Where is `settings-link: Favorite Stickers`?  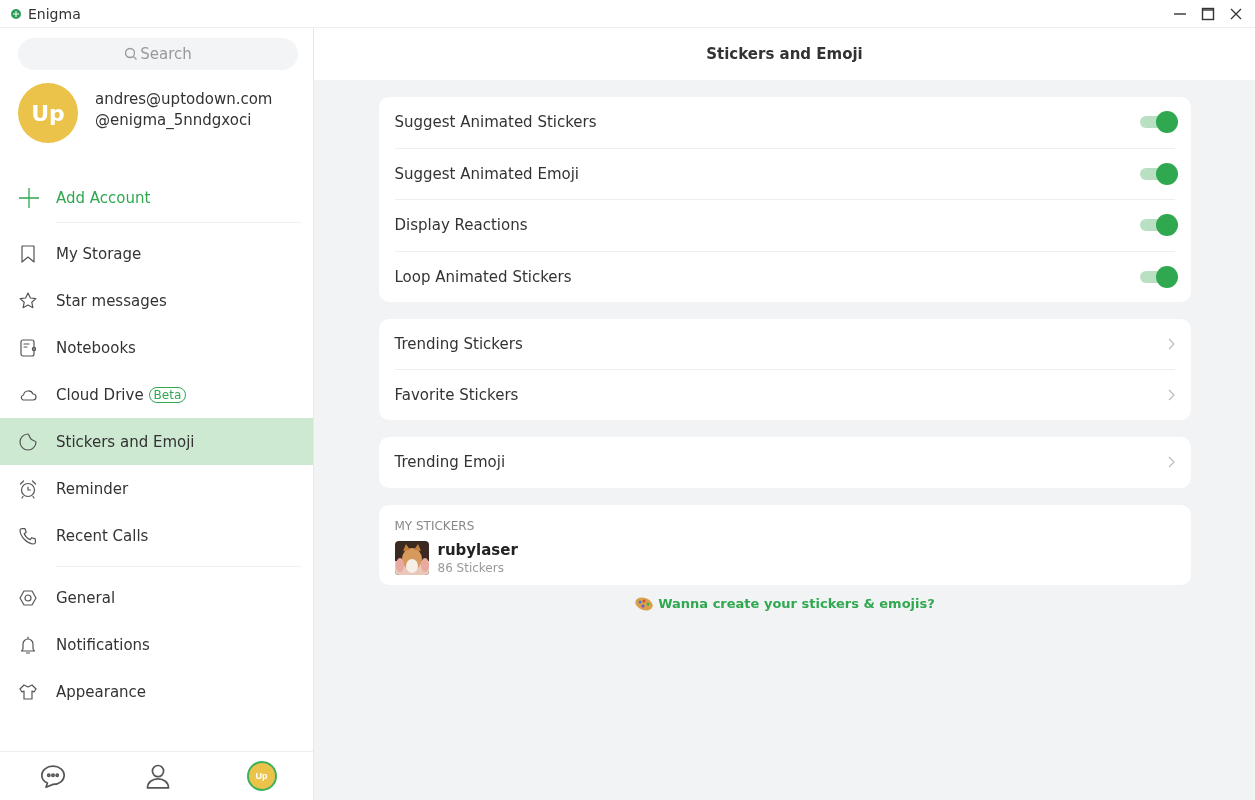 settings-link: Favorite Stickers is located at coordinates (784, 394).